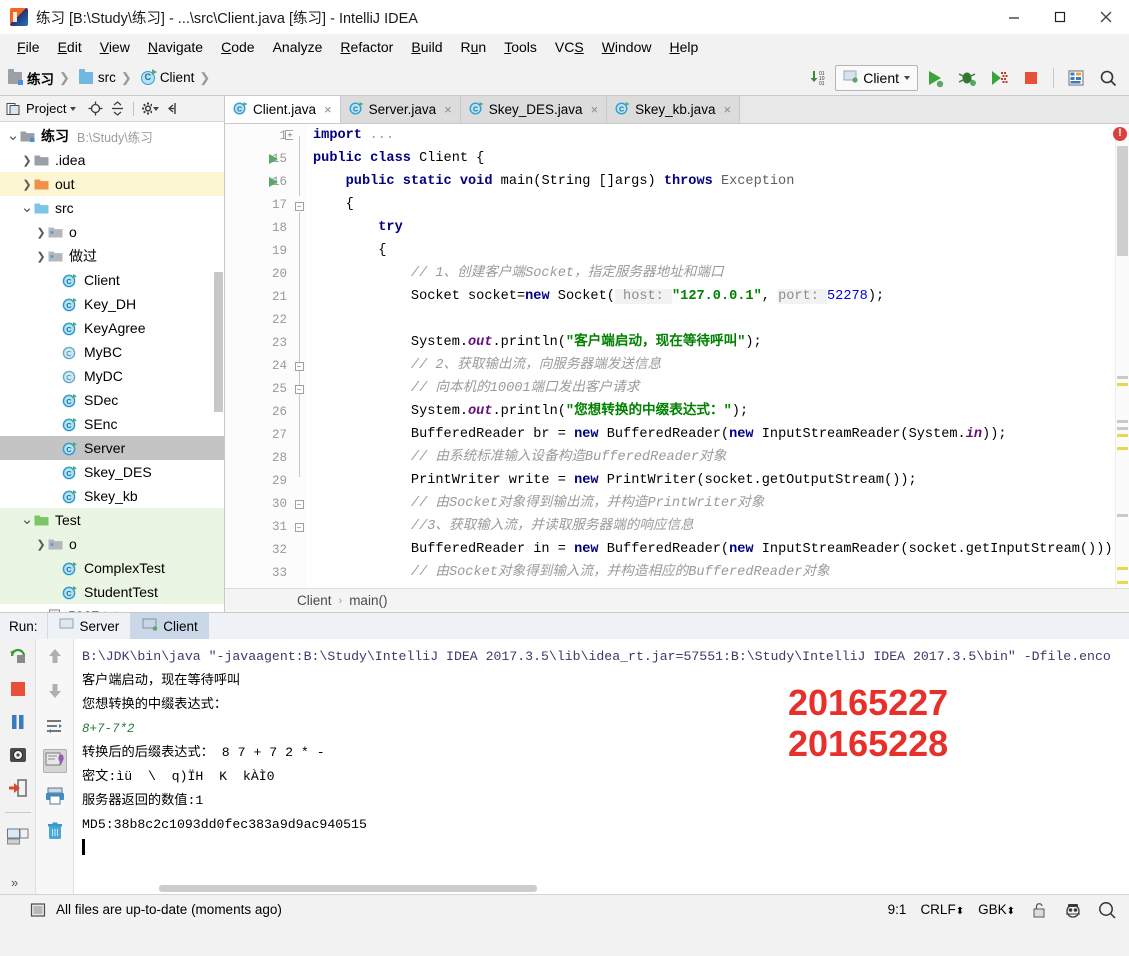 The image size is (1129, 956). Describe the element at coordinates (169, 626) in the screenshot. I see `run-tab-client: Client` at that location.